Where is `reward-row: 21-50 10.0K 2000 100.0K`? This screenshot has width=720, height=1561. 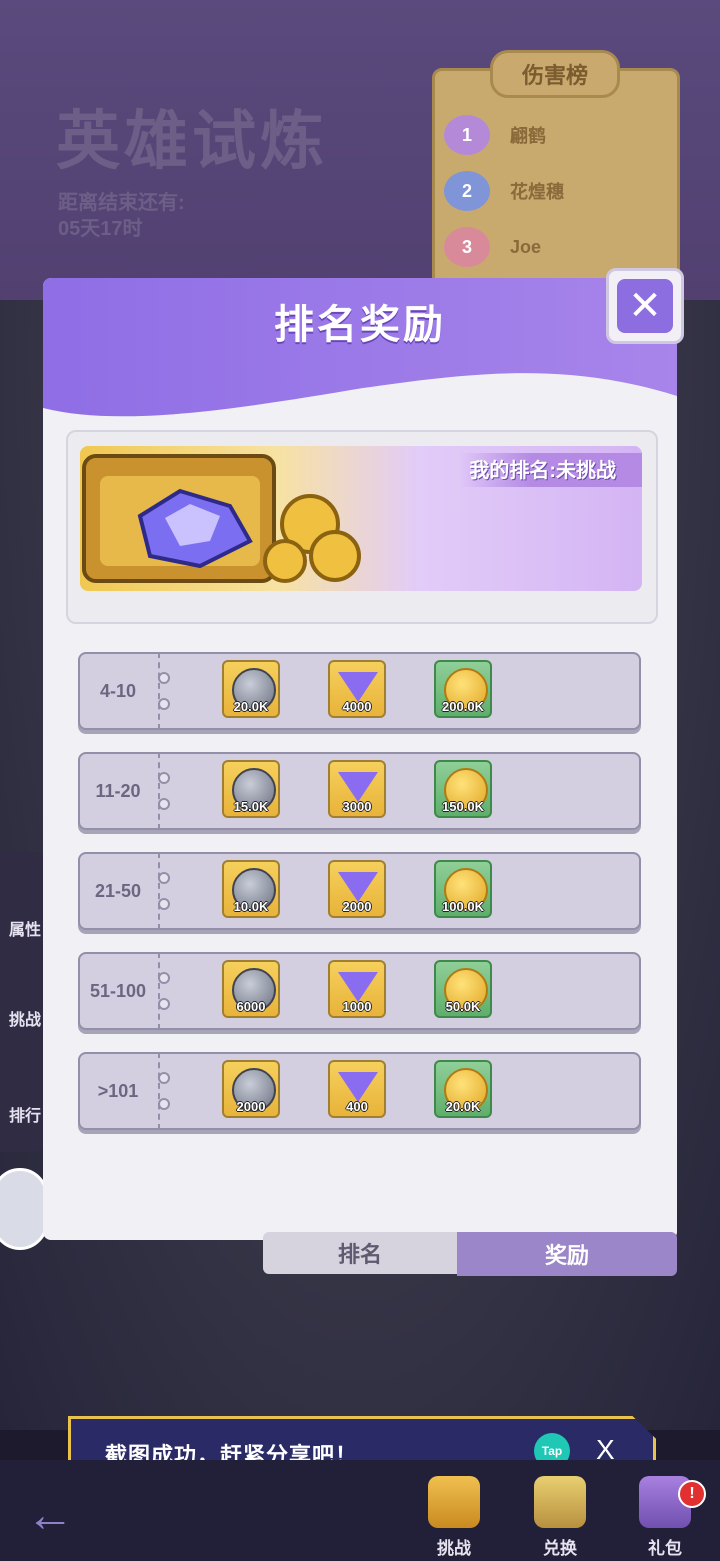
reward-row: 21-50 10.0K 2000 100.0K is located at coordinates (359, 891).